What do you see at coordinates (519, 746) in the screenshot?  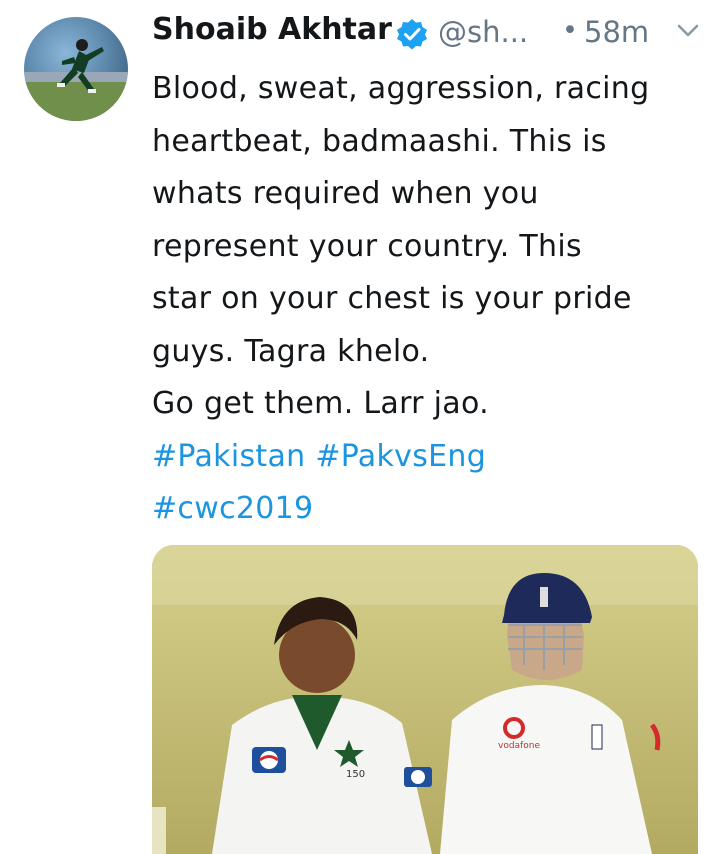 I see `sponsor-text: vodafone` at bounding box center [519, 746].